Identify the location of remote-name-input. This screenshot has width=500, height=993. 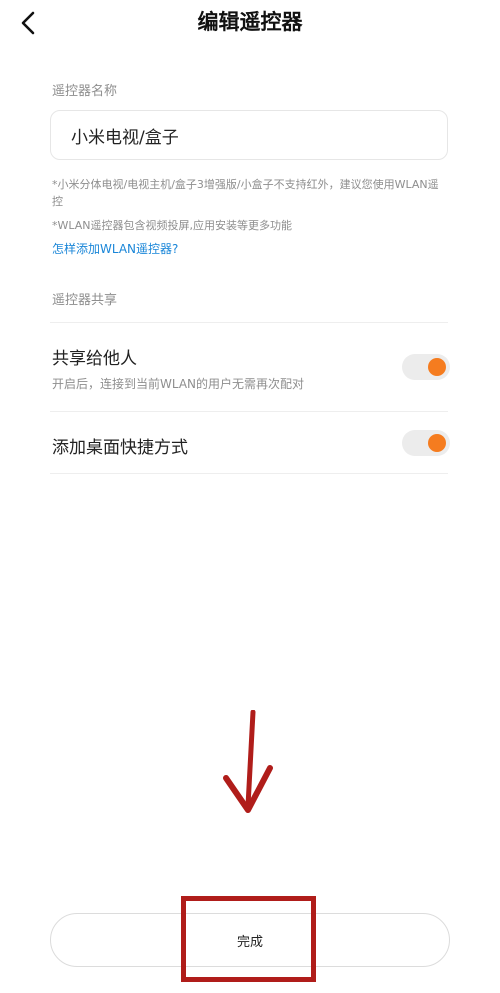
(249, 135).